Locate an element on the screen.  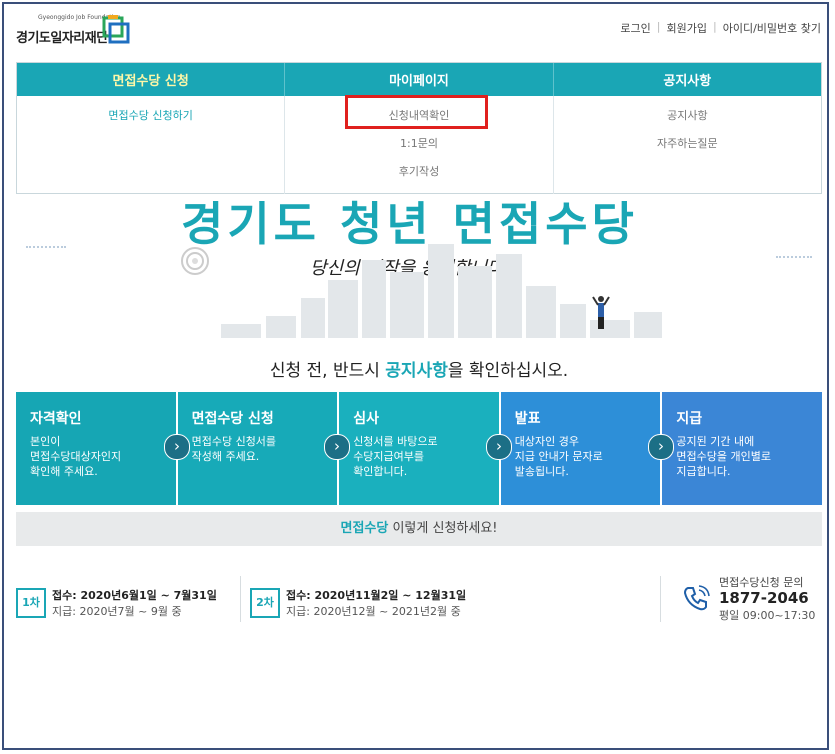
highlight-box is located at coordinates (416, 112).